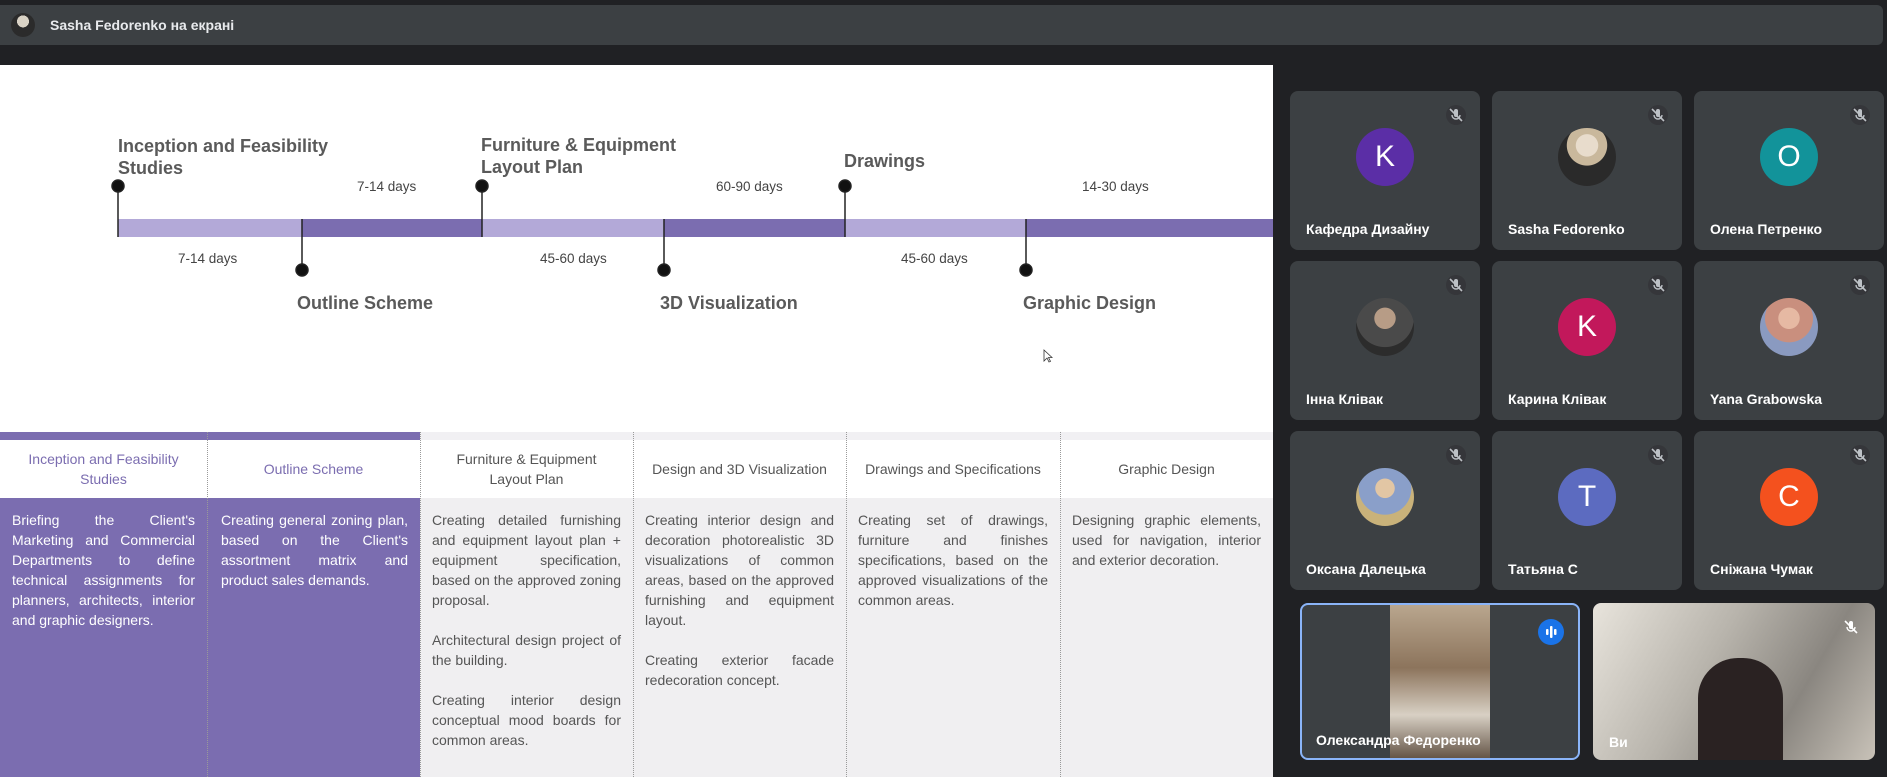 The height and width of the screenshot is (777, 1887). I want to click on participant-tile: Sasha Fedorenko, so click(1587, 170).